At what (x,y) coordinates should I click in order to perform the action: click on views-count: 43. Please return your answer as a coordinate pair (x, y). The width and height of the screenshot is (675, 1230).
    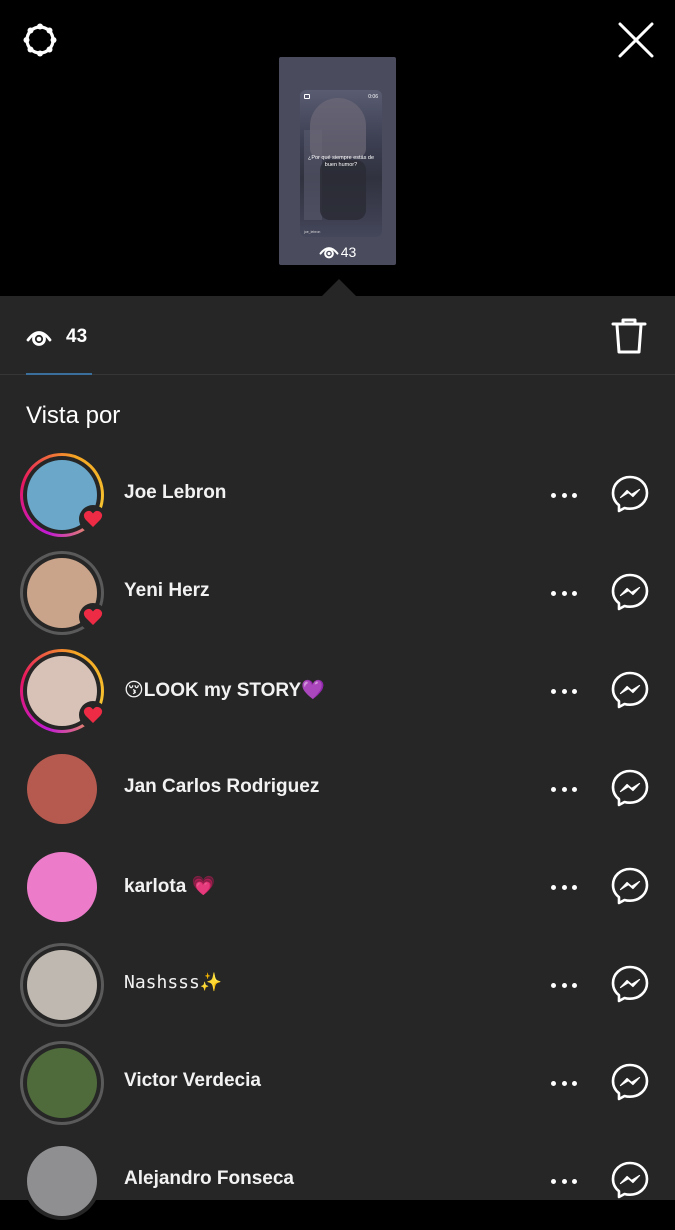
    Looking at the image, I should click on (77, 336).